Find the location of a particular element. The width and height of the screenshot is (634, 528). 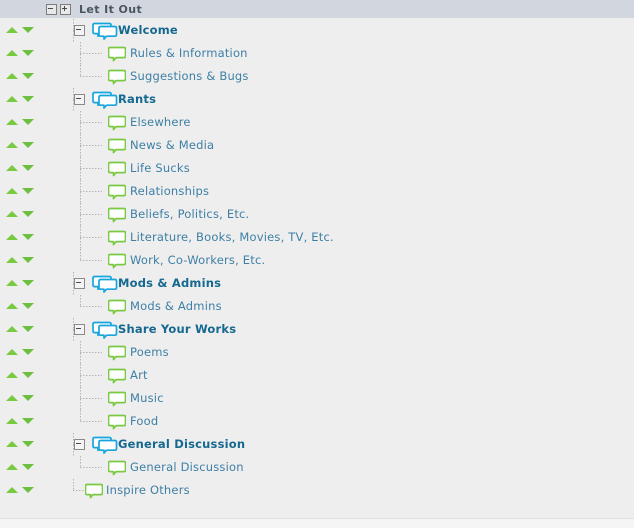

forum-row: Music is located at coordinates (317, 398).